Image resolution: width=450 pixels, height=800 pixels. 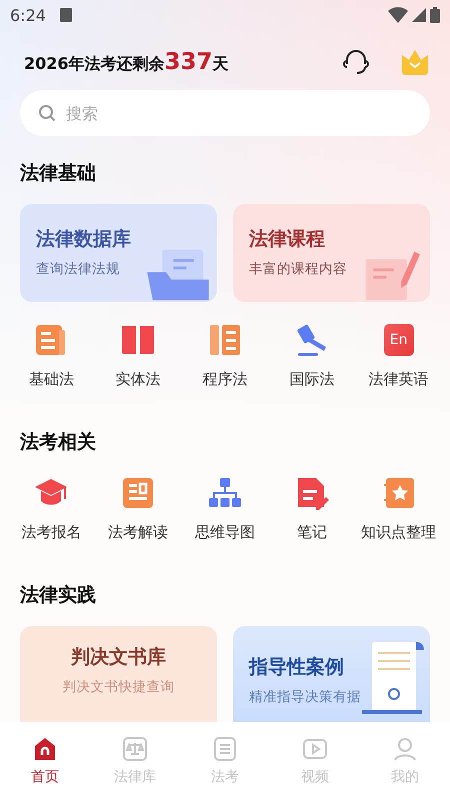 I want to click on section-title: 法考相关, so click(x=58, y=442).